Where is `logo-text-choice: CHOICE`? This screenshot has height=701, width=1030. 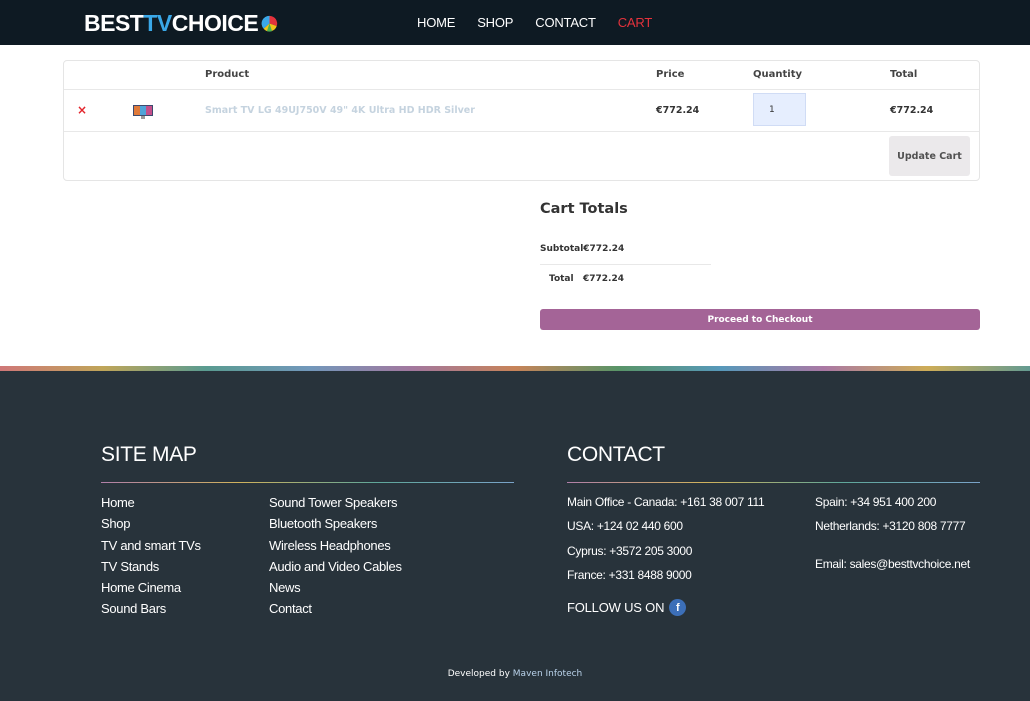
logo-text-choice: CHOICE is located at coordinates (215, 23).